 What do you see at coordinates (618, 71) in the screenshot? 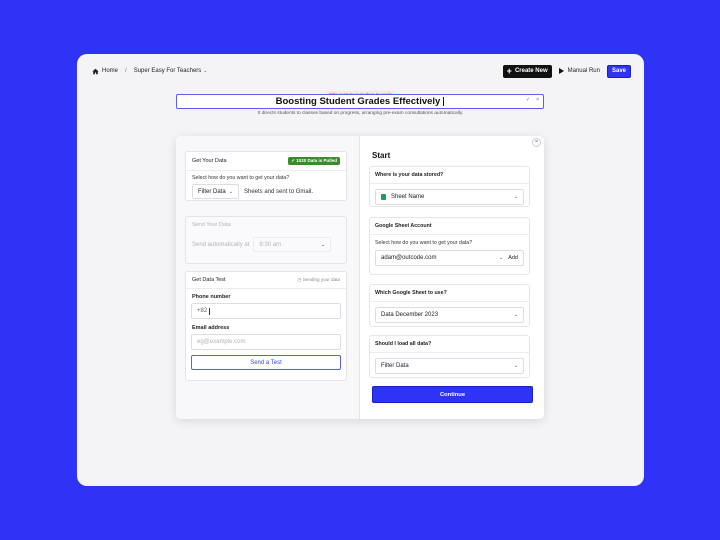
I see `save-button: Save` at bounding box center [618, 71].